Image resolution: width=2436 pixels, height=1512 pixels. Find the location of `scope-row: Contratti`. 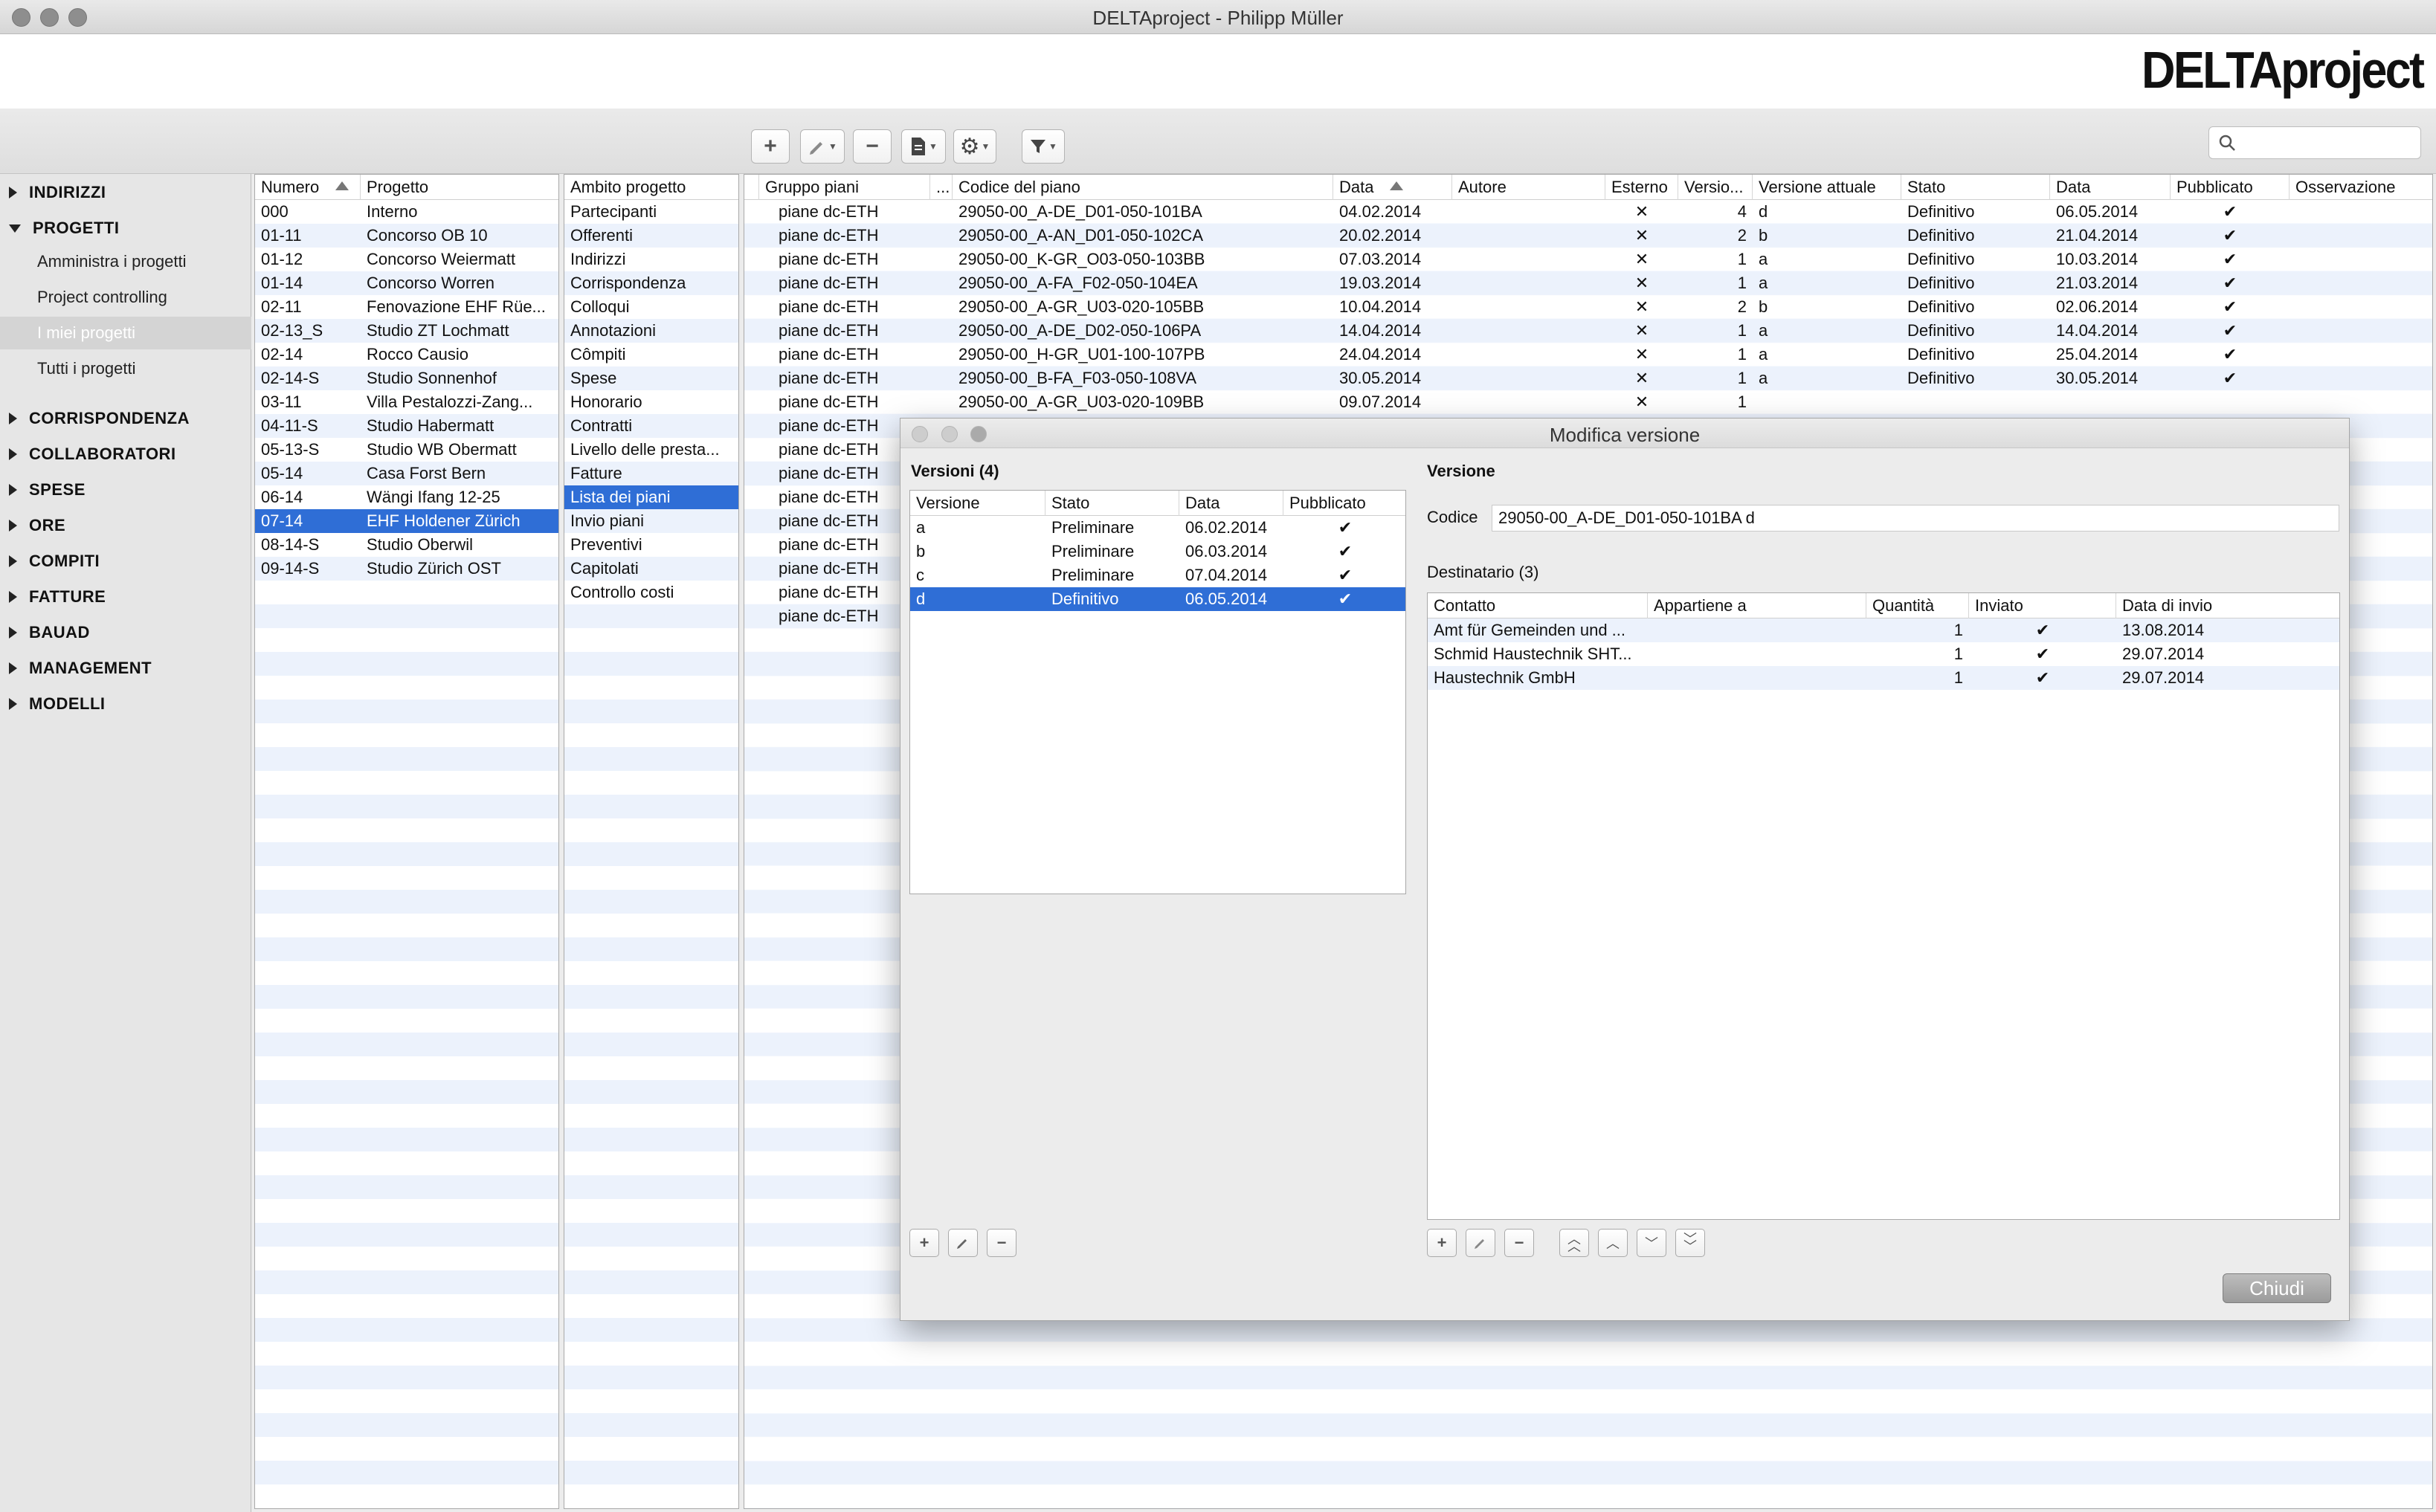

scope-row: Contratti is located at coordinates (651, 426).